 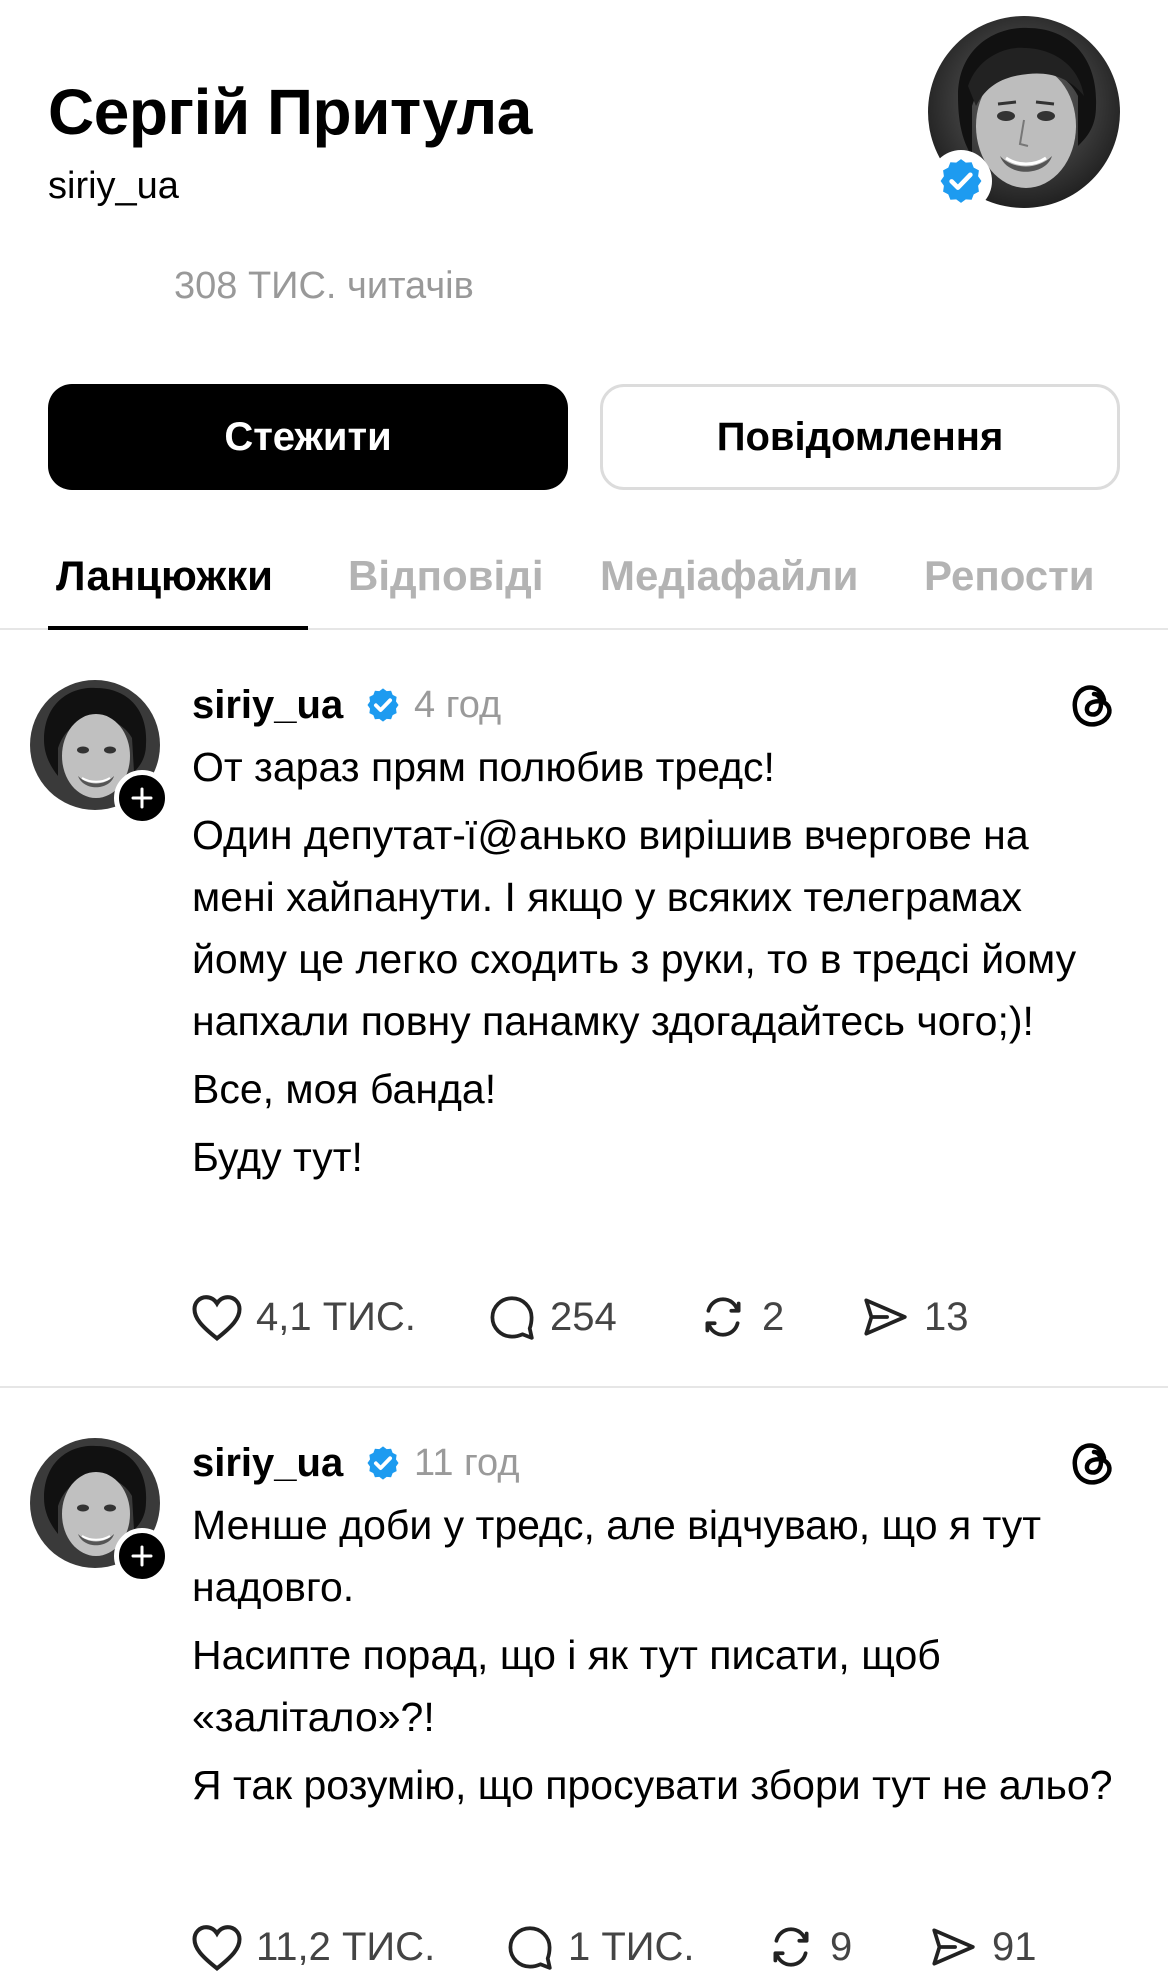 What do you see at coordinates (336, 1316) in the screenshot?
I see `like-count: 4,1 ТИС.` at bounding box center [336, 1316].